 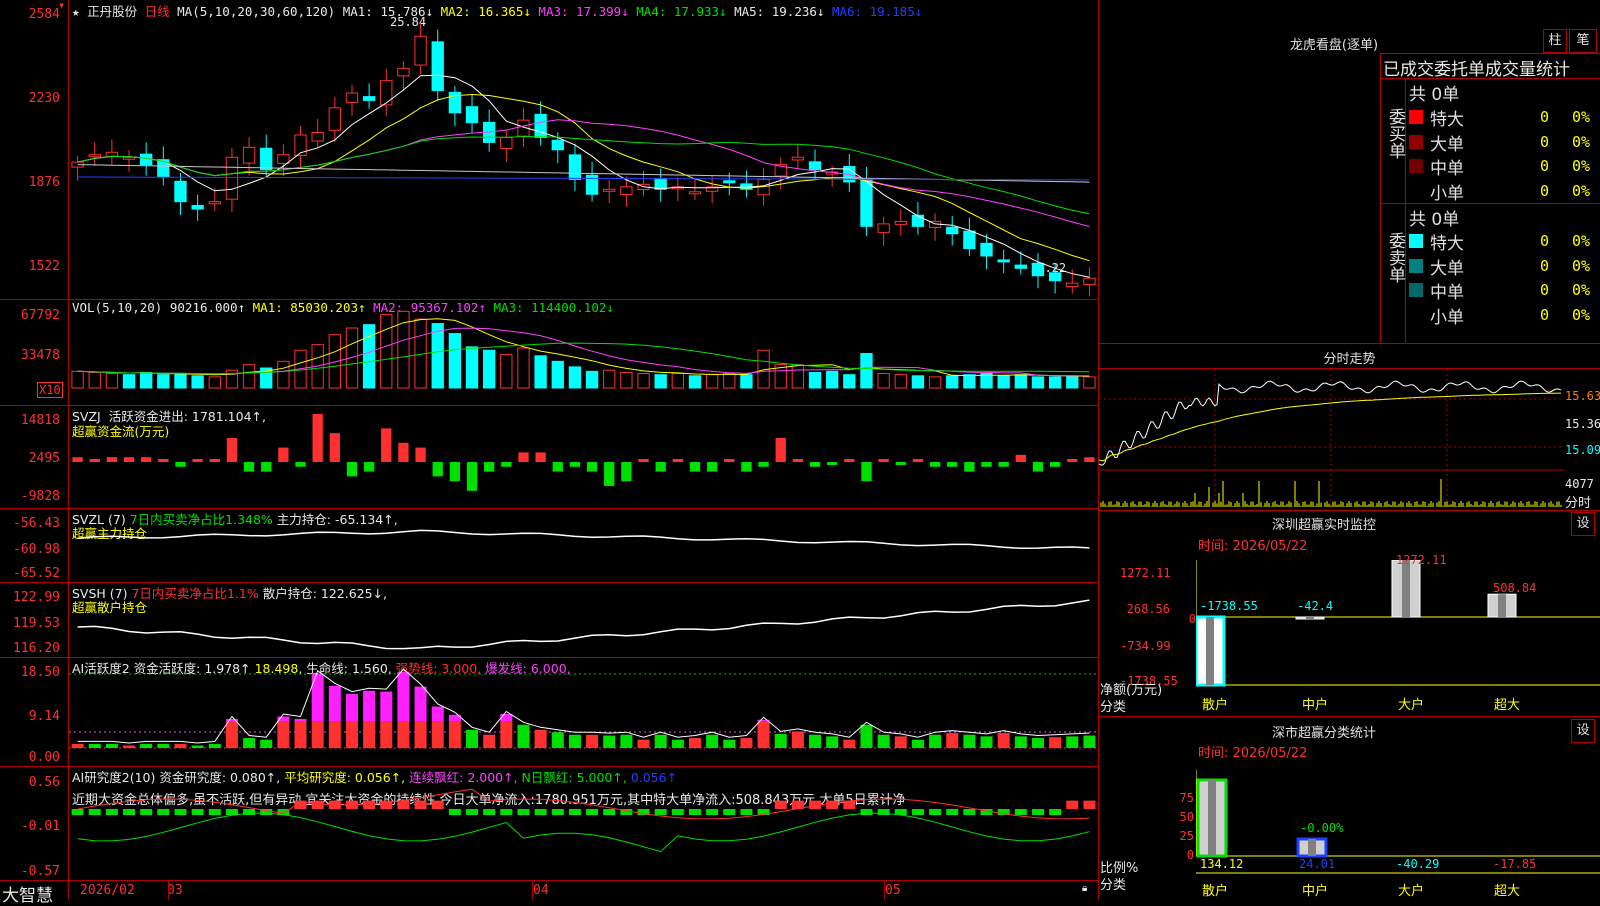 What do you see at coordinates (50, 390) in the screenshot?
I see `vol-unit-badge: X10` at bounding box center [50, 390].